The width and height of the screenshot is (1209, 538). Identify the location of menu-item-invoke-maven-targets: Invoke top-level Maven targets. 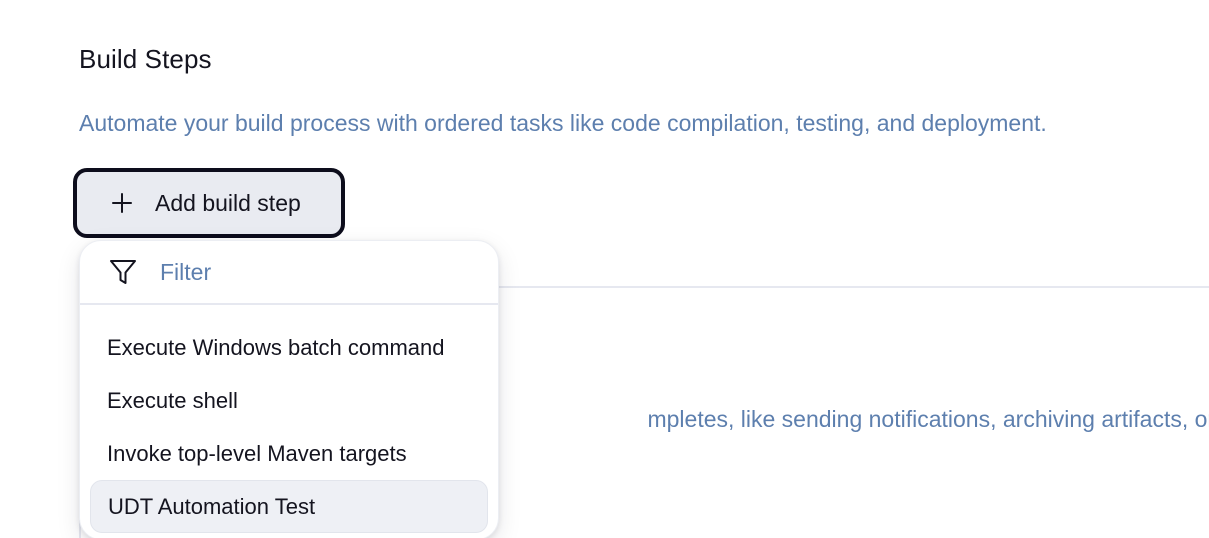
(289, 453).